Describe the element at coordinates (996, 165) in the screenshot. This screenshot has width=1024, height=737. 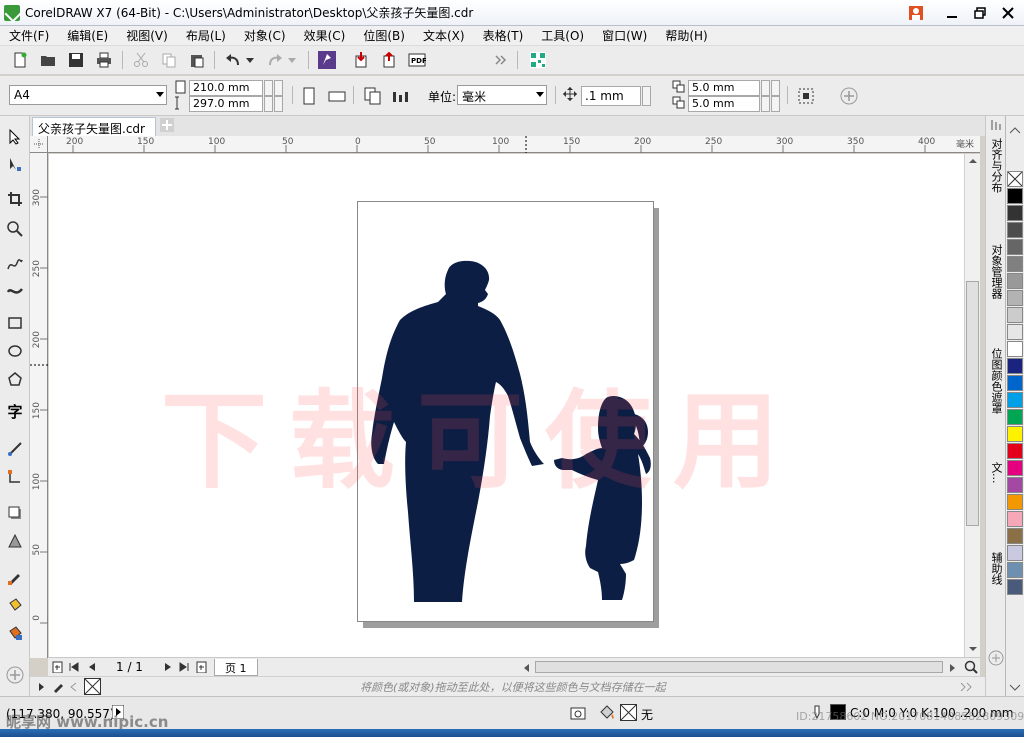
I see `docker-tab-align-distribute: 对齐与分布` at that location.